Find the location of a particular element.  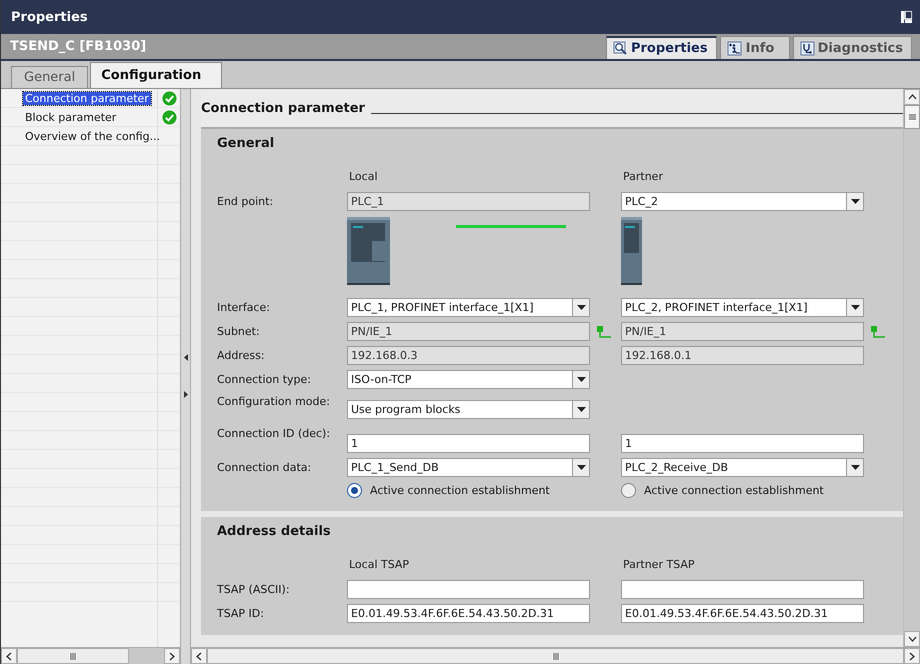

input-field: 192.168.0.1 is located at coordinates (742, 355).